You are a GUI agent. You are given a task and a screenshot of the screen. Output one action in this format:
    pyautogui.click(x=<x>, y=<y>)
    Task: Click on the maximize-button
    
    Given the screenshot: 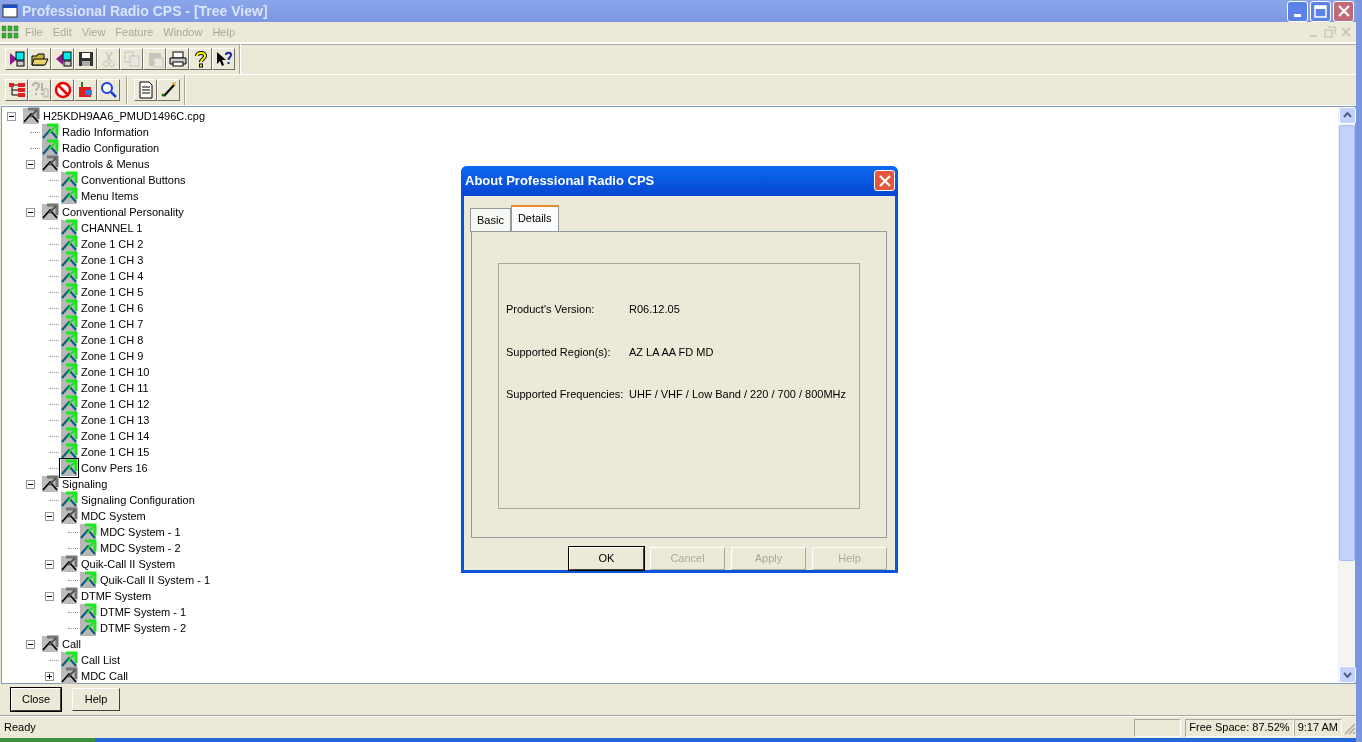 What is the action you would take?
    pyautogui.click(x=1320, y=11)
    